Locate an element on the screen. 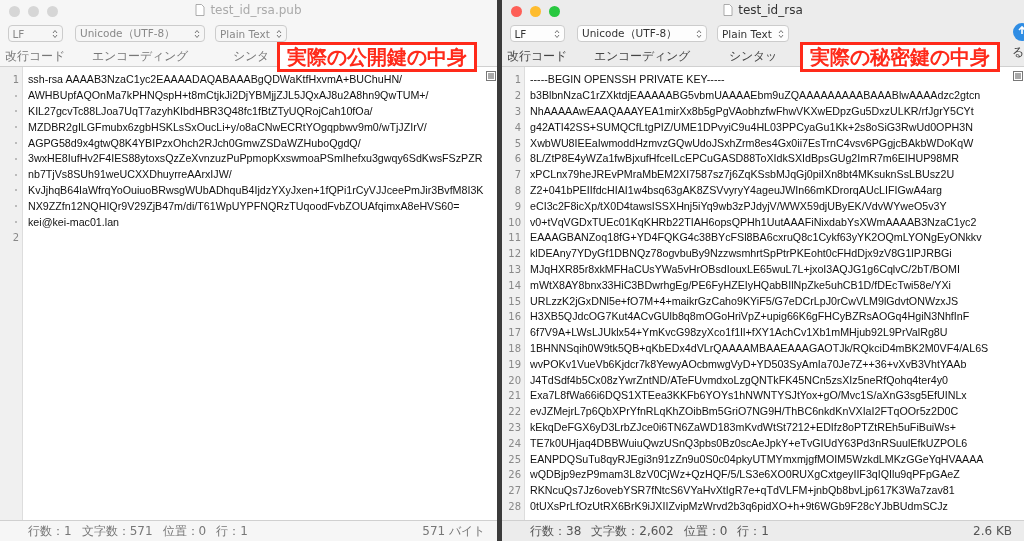 This screenshot has height=541, width=1024. minimize-button is located at coordinates (535, 11).